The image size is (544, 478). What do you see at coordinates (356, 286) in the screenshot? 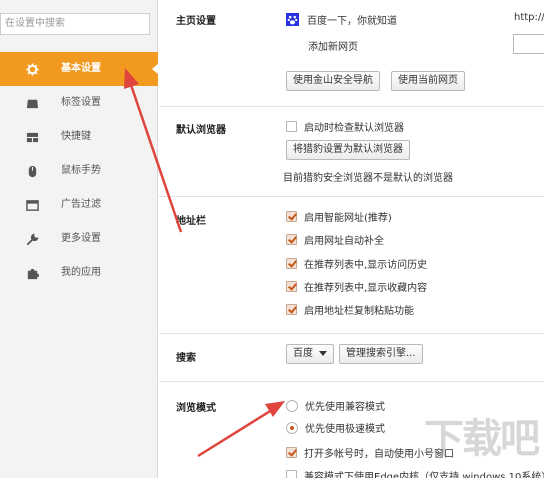
I see `option-show-favorites: 在推荐列表中,显示收藏内容` at bounding box center [356, 286].